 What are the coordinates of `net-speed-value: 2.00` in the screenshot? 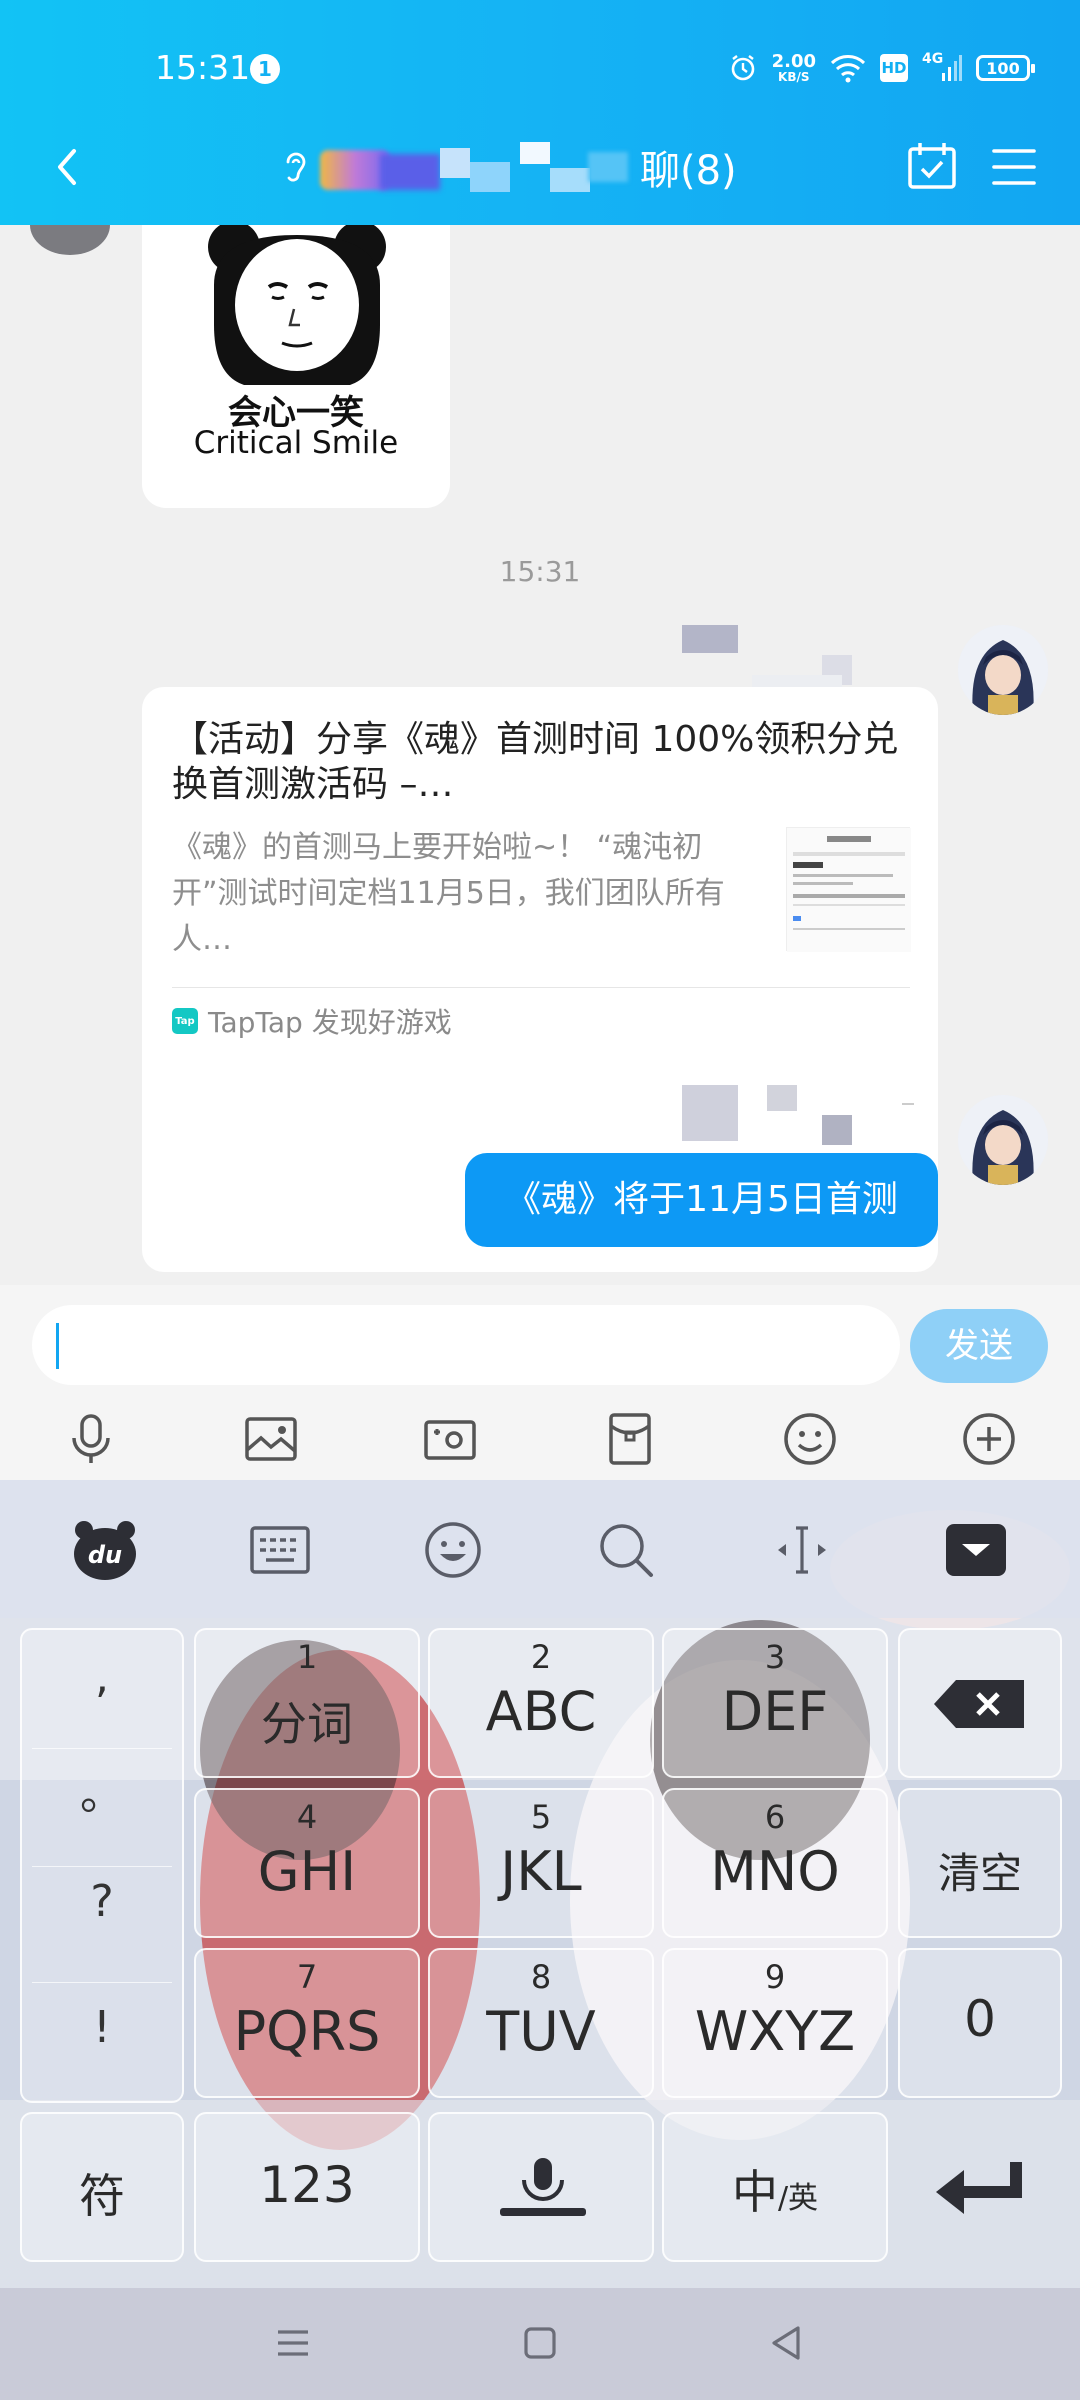 It's located at (793, 61).